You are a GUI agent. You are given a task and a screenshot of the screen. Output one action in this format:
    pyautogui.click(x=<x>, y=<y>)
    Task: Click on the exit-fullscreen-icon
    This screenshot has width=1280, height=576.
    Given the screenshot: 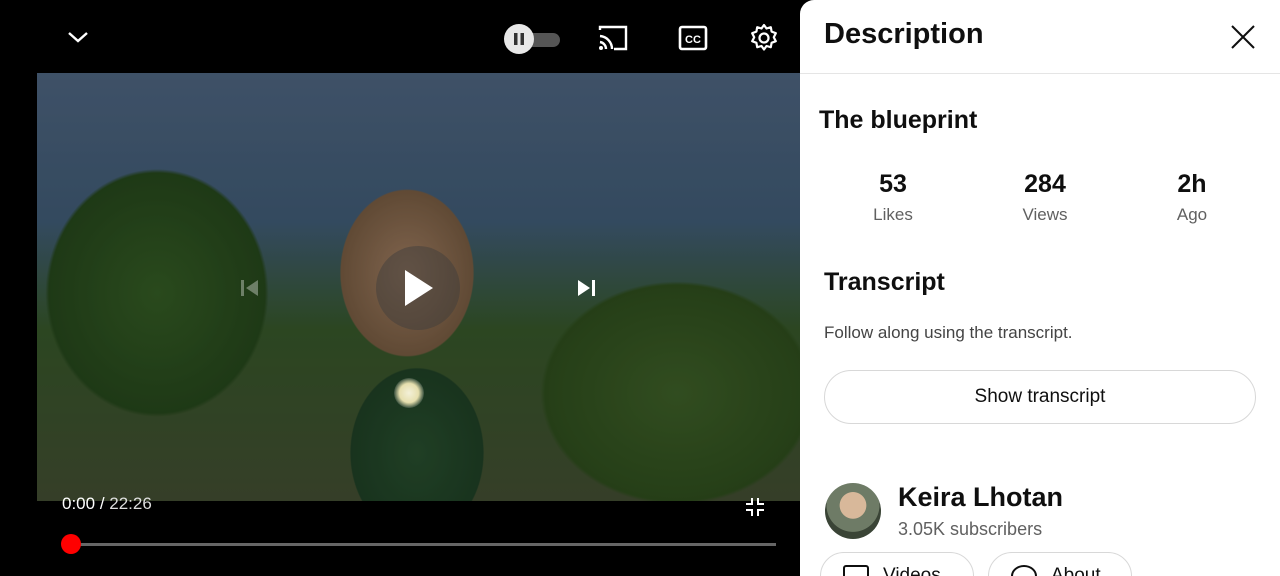 What is the action you would take?
    pyautogui.click(x=755, y=507)
    